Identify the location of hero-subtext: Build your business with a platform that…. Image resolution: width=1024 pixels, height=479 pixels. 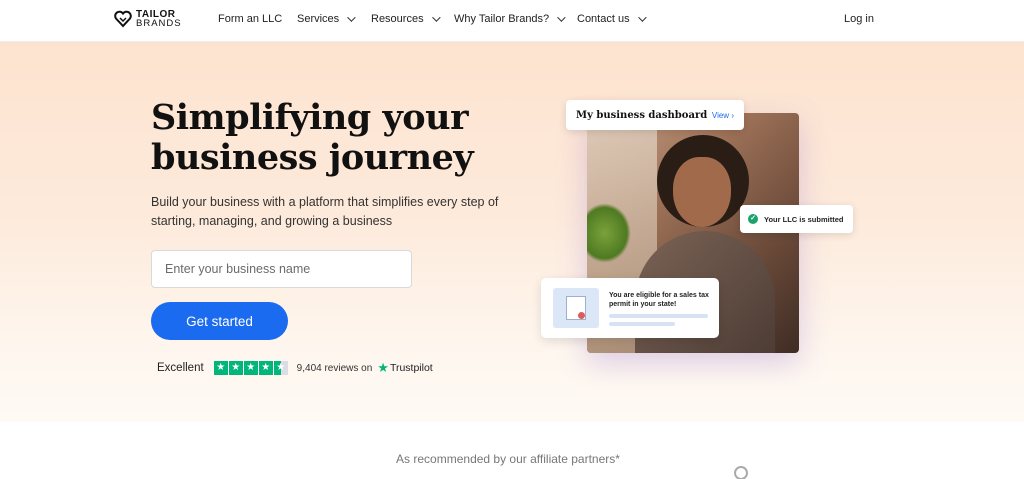
(325, 211).